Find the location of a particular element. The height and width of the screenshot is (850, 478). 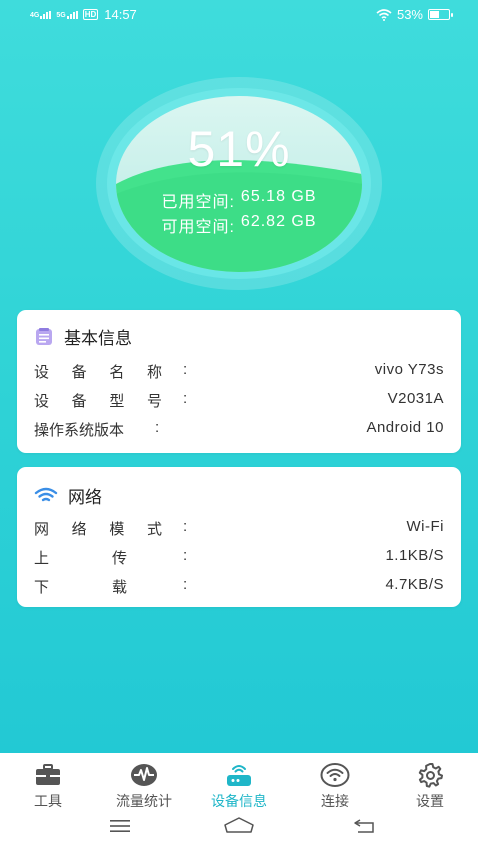

row-label: 网 络 模 式 is located at coordinates (98, 528).